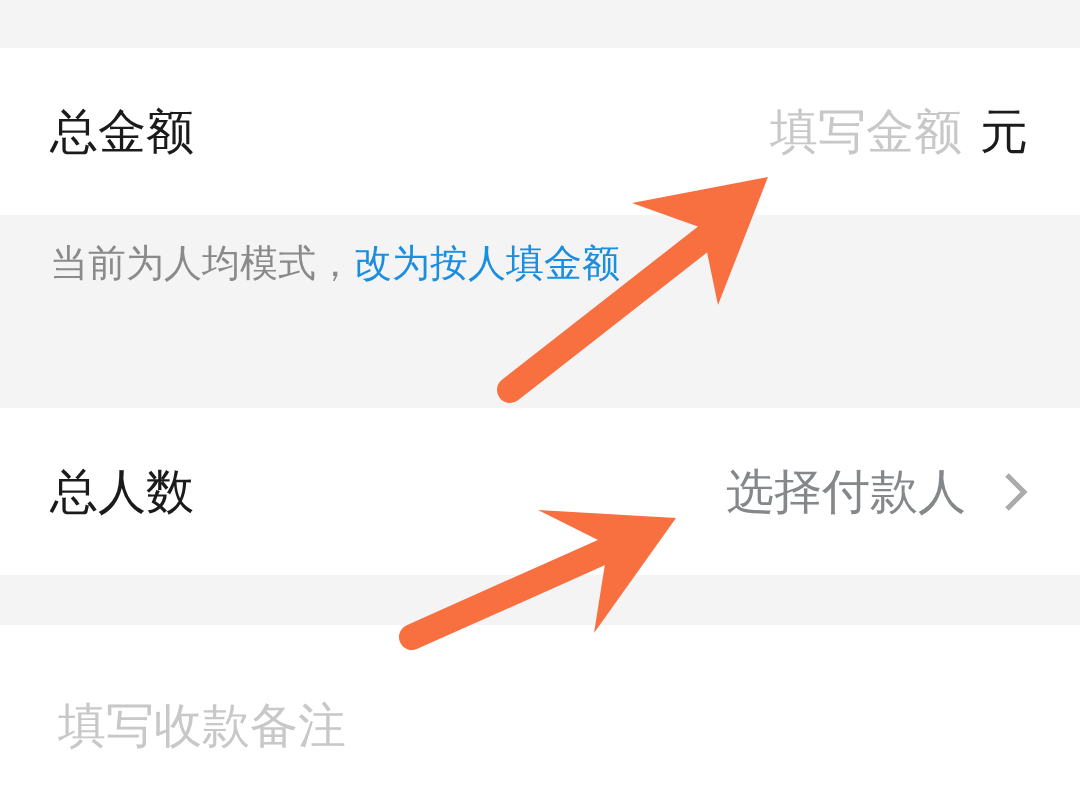  What do you see at coordinates (1016, 491) in the screenshot?
I see `chevron-right-icon` at bounding box center [1016, 491].